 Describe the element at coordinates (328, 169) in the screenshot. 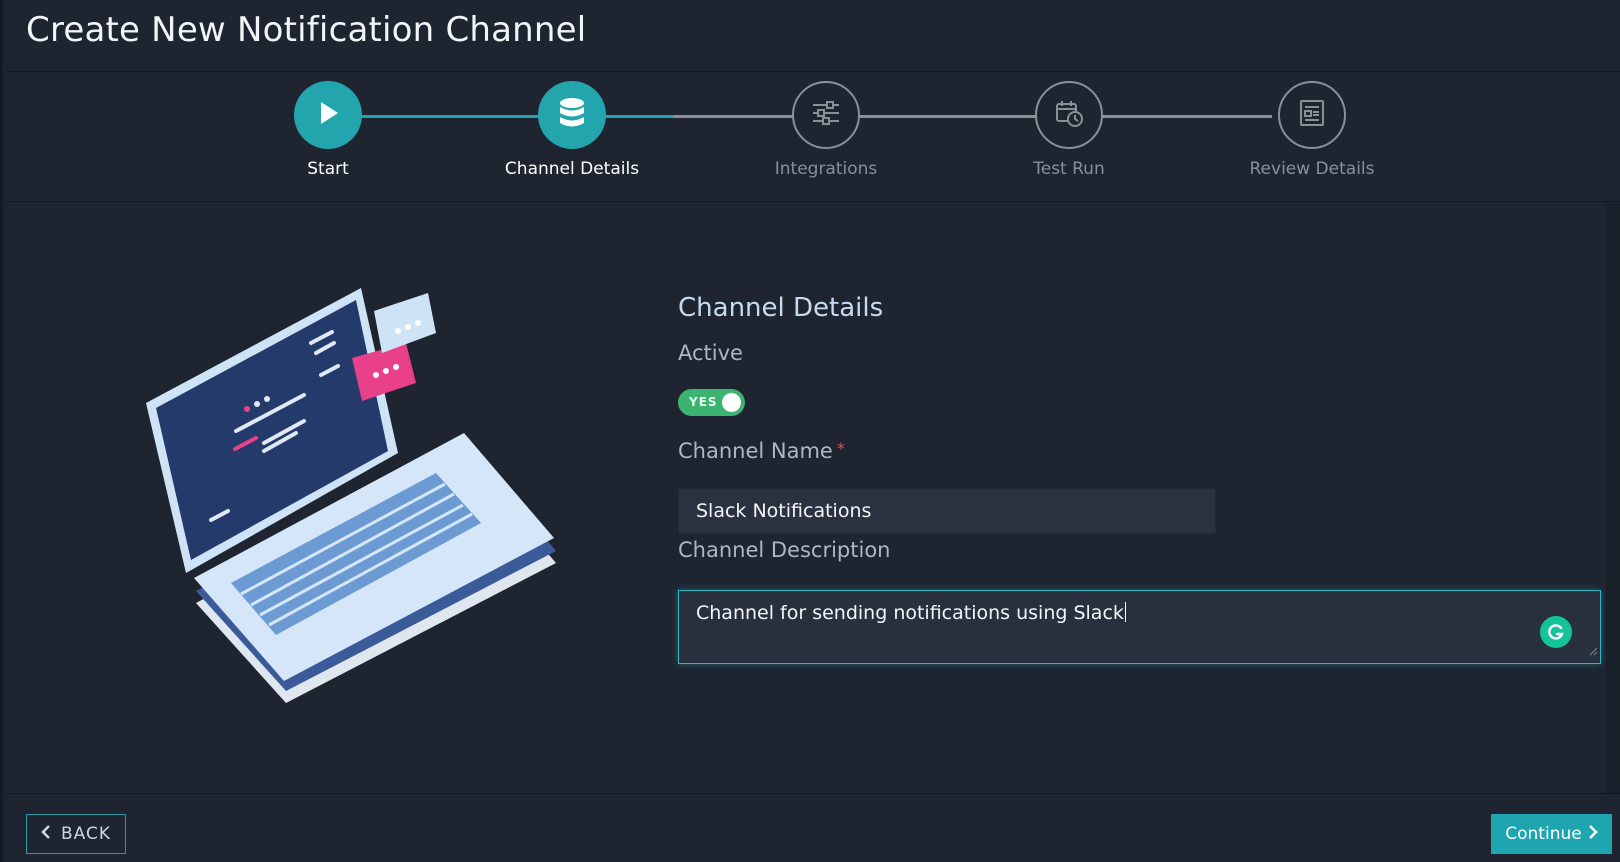

I see `step-label: Start` at that location.